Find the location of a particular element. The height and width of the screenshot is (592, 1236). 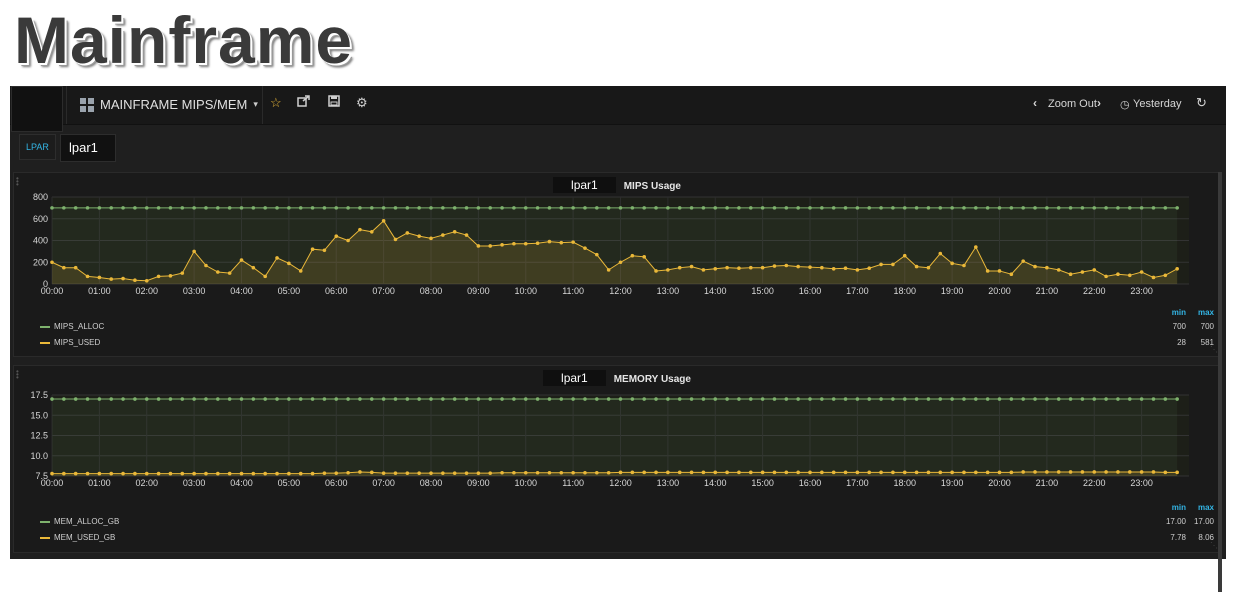

chevron-left-icon: ‹ is located at coordinates (1035, 103).